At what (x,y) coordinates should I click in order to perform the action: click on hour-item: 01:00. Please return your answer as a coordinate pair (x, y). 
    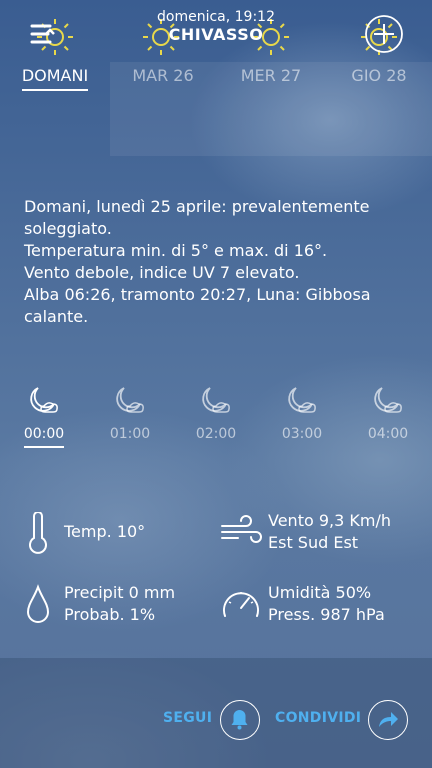
    Looking at the image, I should click on (130, 414).